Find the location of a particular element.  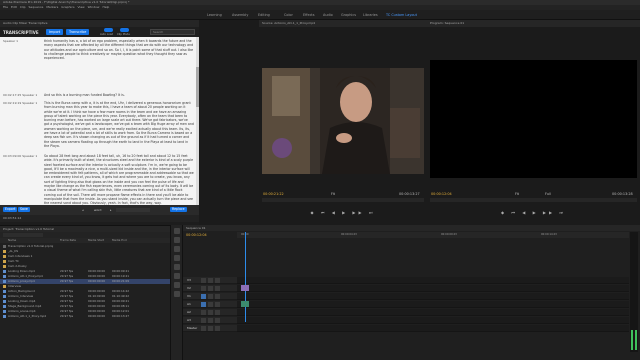

save-button: Save is located at coordinates (24, 209).